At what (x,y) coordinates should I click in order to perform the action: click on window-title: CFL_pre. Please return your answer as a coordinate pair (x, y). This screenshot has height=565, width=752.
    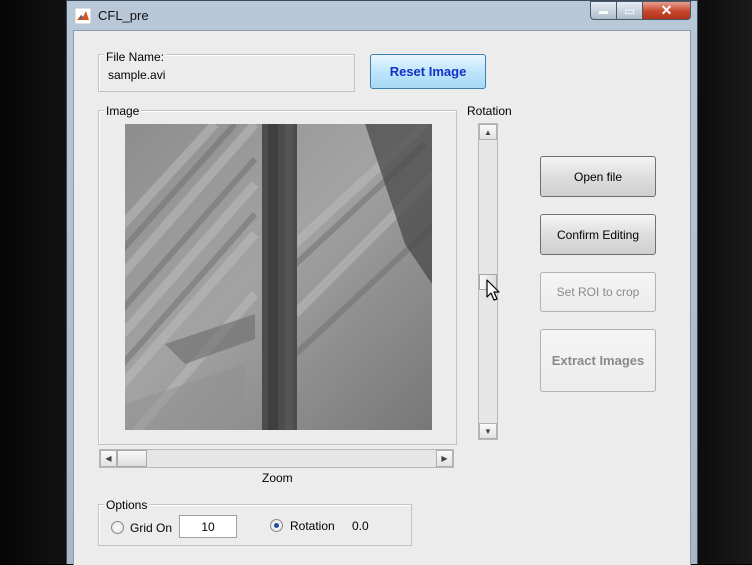
    Looking at the image, I should click on (123, 15).